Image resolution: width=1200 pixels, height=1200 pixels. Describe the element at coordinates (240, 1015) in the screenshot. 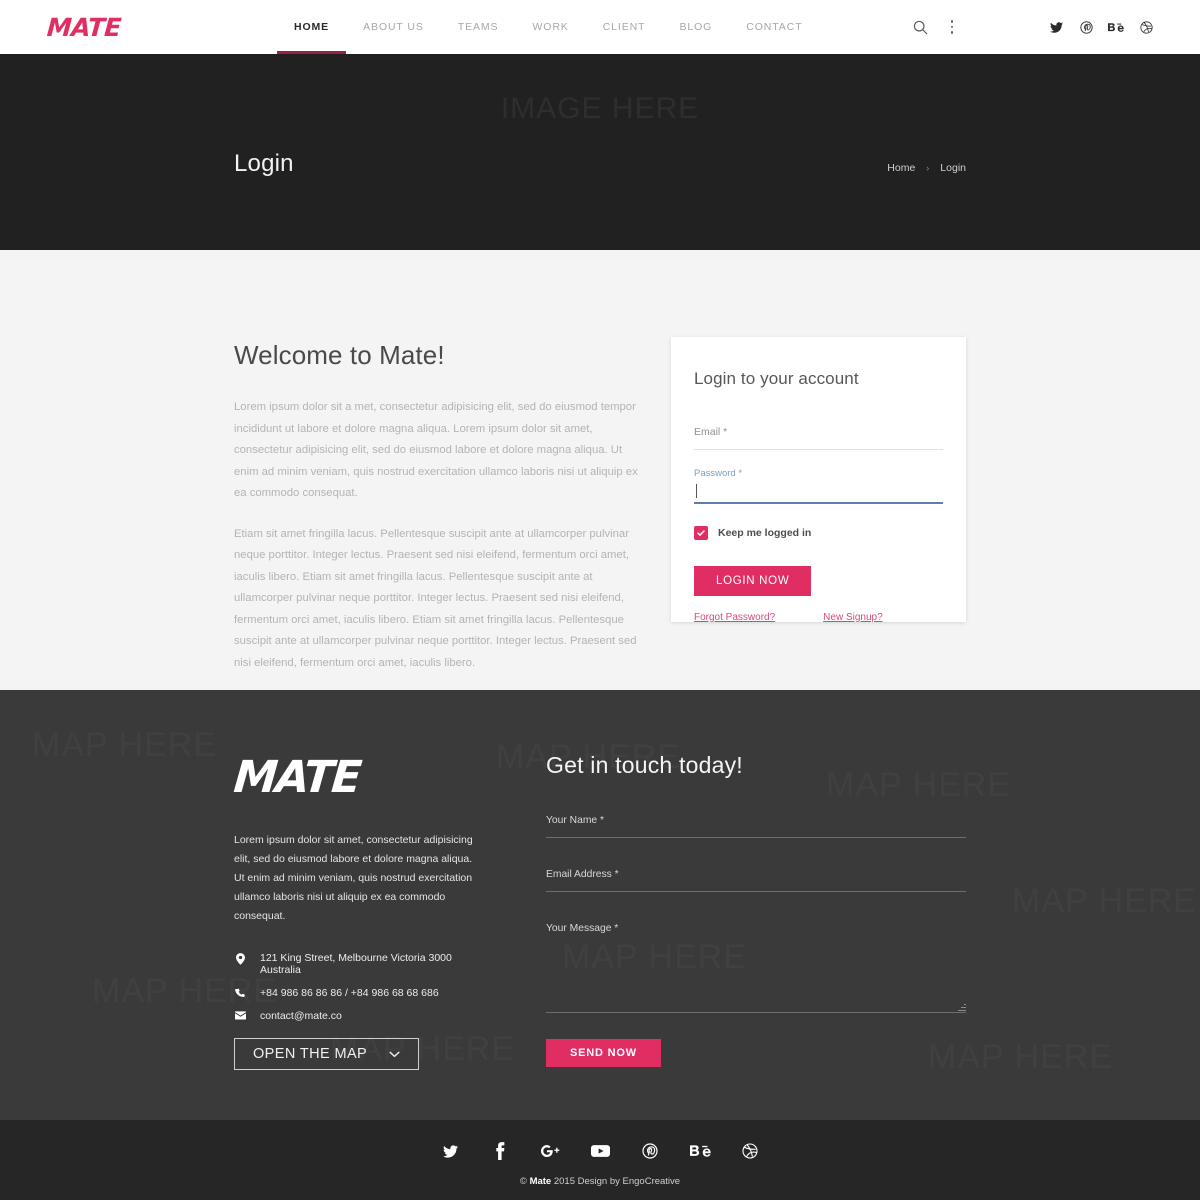

I see `envelope-icon` at that location.